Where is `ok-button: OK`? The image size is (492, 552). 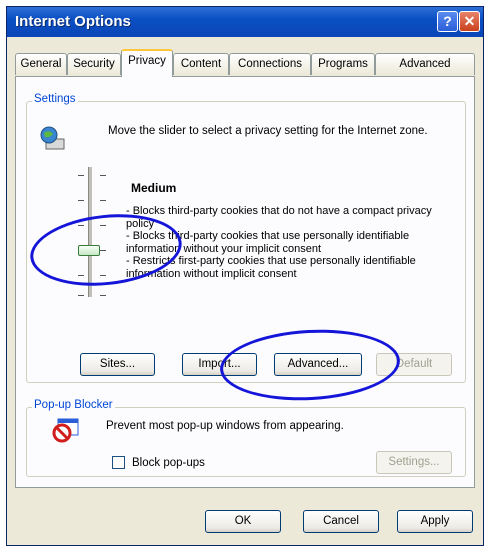
ok-button: OK is located at coordinates (243, 521).